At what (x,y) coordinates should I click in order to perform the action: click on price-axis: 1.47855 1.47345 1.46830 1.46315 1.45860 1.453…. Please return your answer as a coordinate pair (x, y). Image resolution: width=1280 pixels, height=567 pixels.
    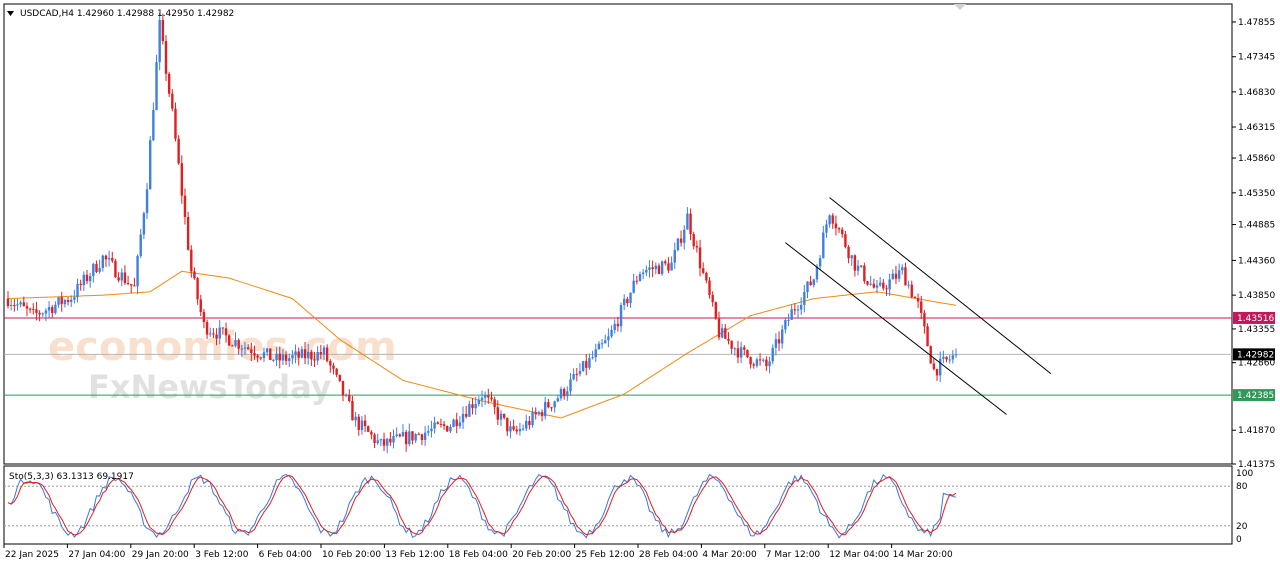
    Looking at the image, I should click on (1253, 244).